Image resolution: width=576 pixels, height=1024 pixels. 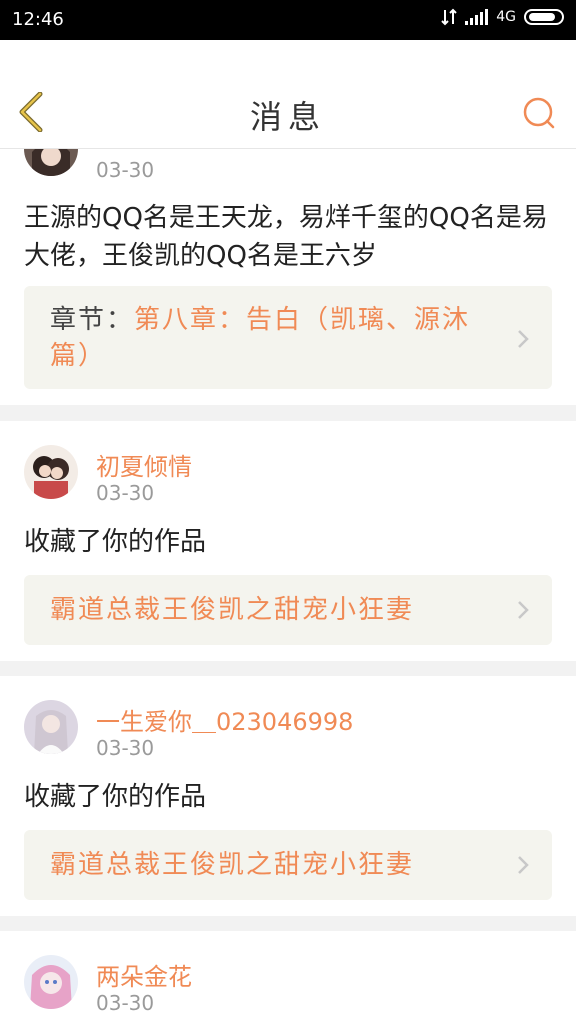 I want to click on network-type: 4G, so click(x=506, y=17).